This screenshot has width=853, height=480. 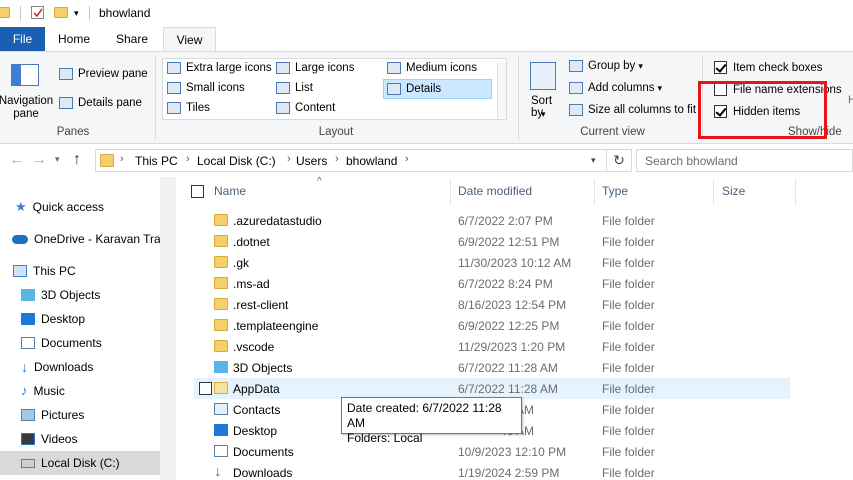 What do you see at coordinates (283, 68) in the screenshot?
I see `large-icons-icon` at bounding box center [283, 68].